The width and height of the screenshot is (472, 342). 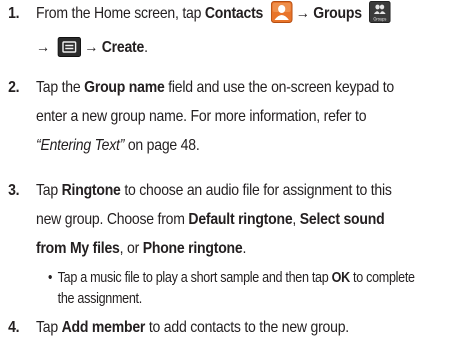 What do you see at coordinates (123, 47) in the screenshot?
I see `create-label: Create` at bounding box center [123, 47].